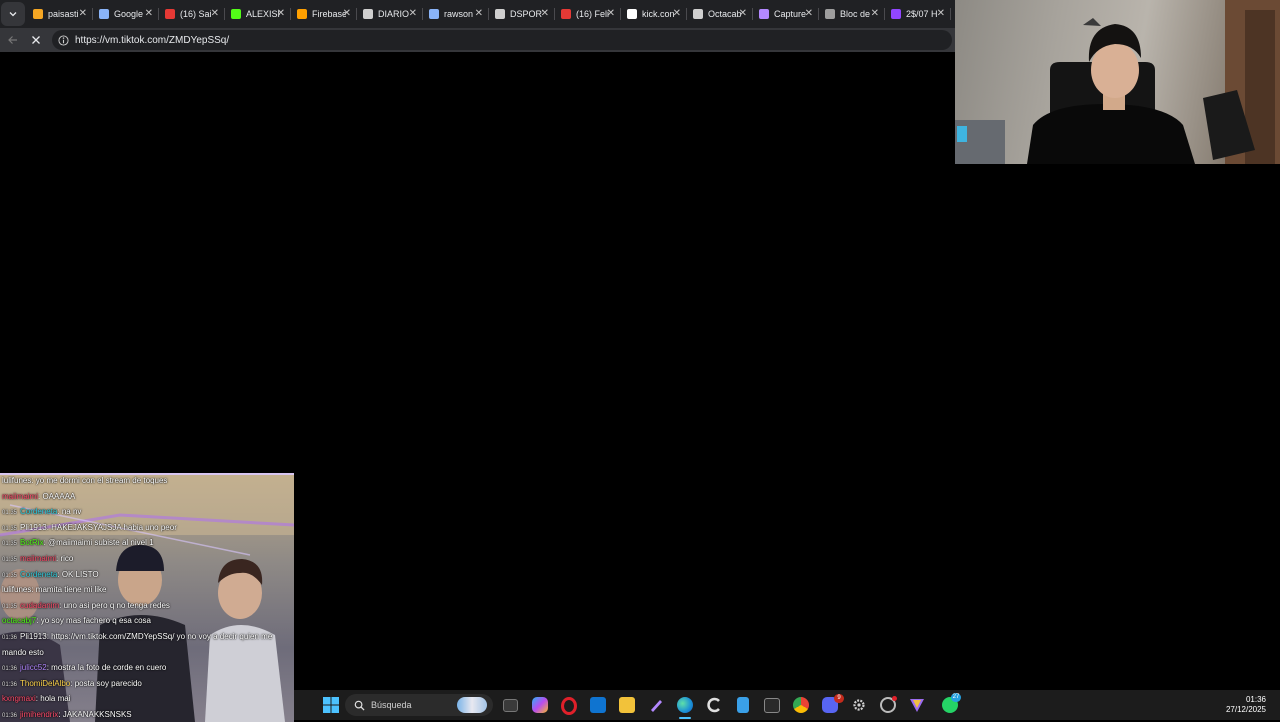 The height and width of the screenshot is (722, 1280). I want to click on pen-app-icon, so click(656, 705).